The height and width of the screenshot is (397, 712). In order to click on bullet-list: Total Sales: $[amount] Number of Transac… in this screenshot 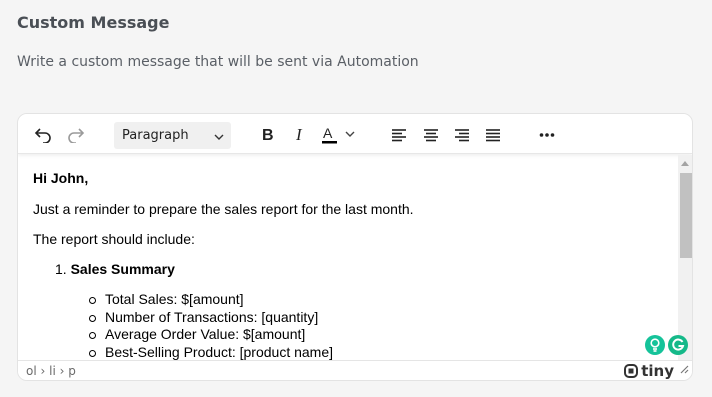, I will do `click(211, 325)`.